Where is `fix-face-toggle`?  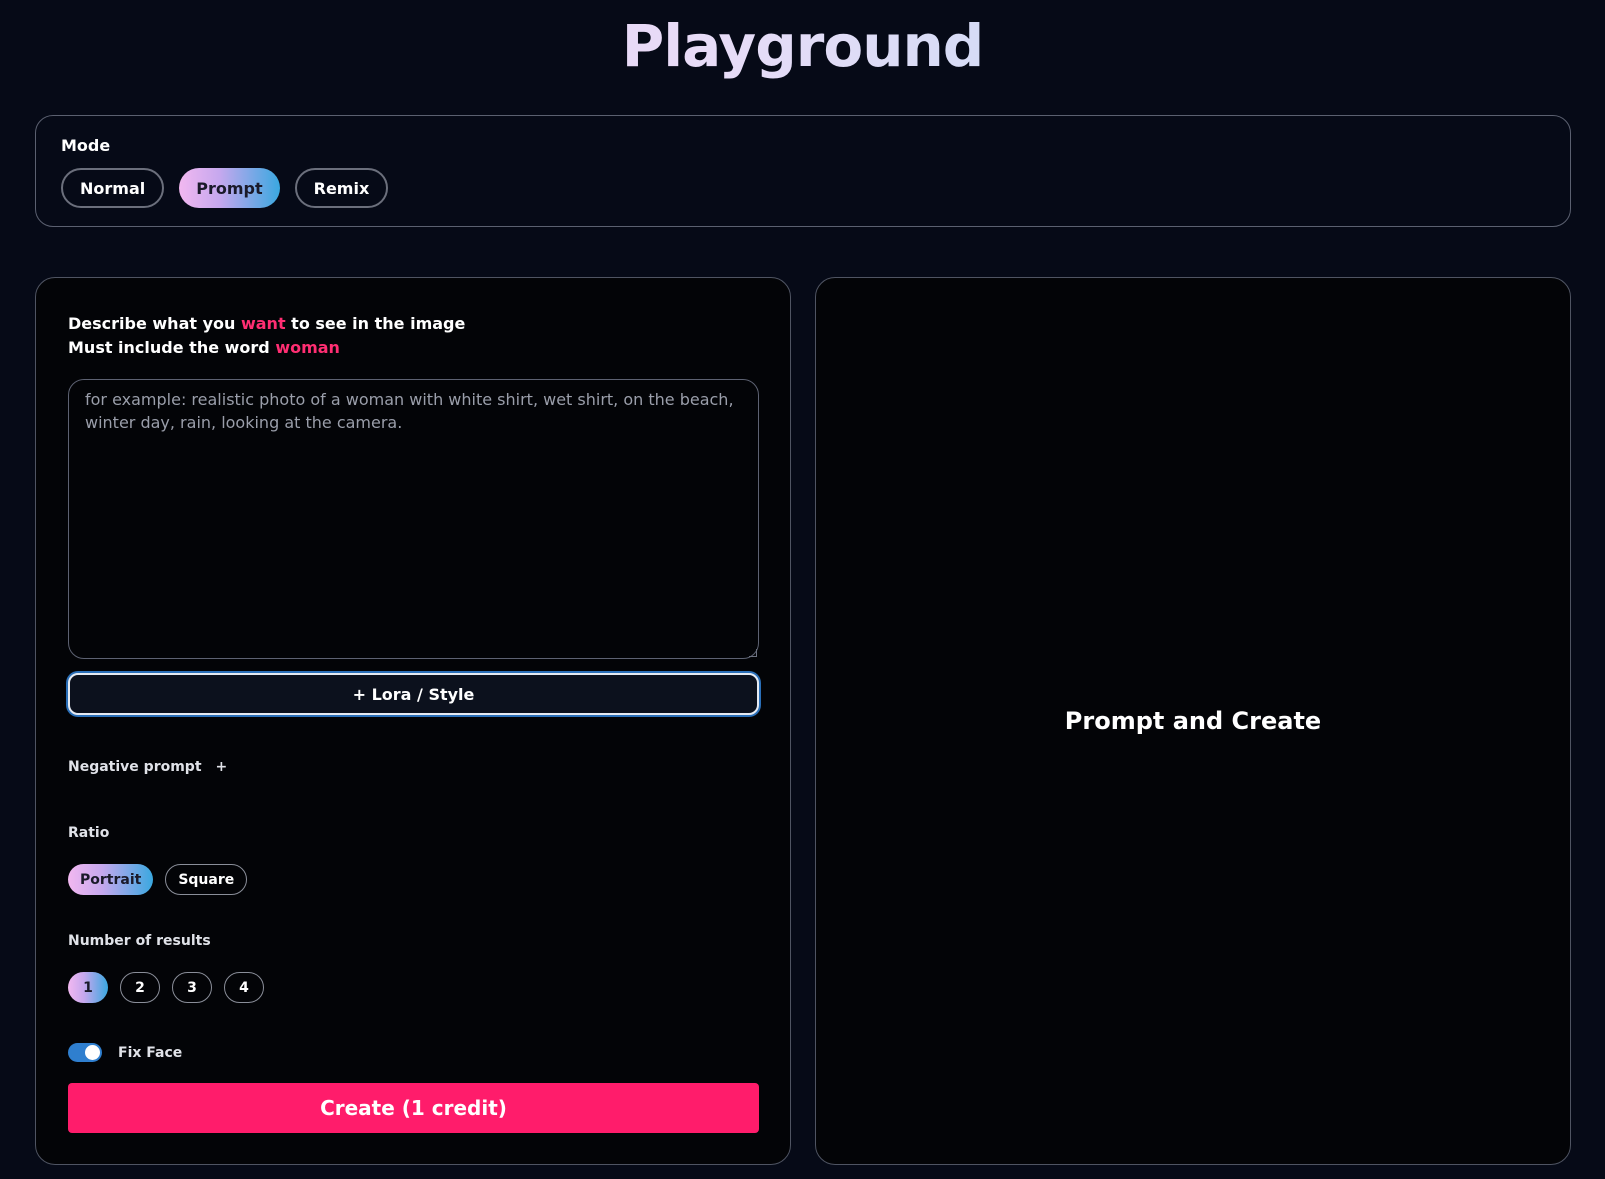
fix-face-toggle is located at coordinates (85, 1052).